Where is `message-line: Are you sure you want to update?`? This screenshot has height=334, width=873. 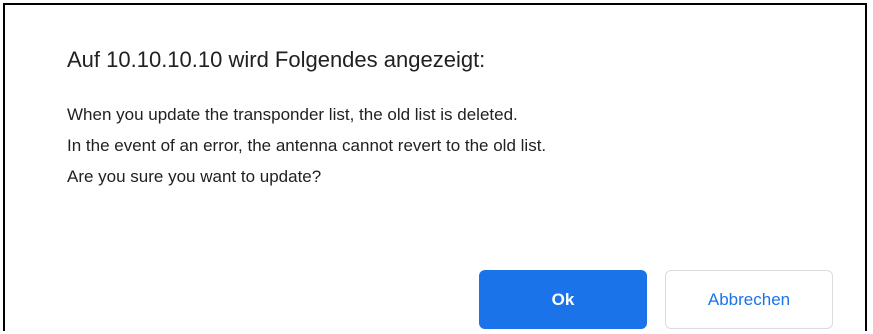 message-line: Are you sure you want to update? is located at coordinates (194, 176).